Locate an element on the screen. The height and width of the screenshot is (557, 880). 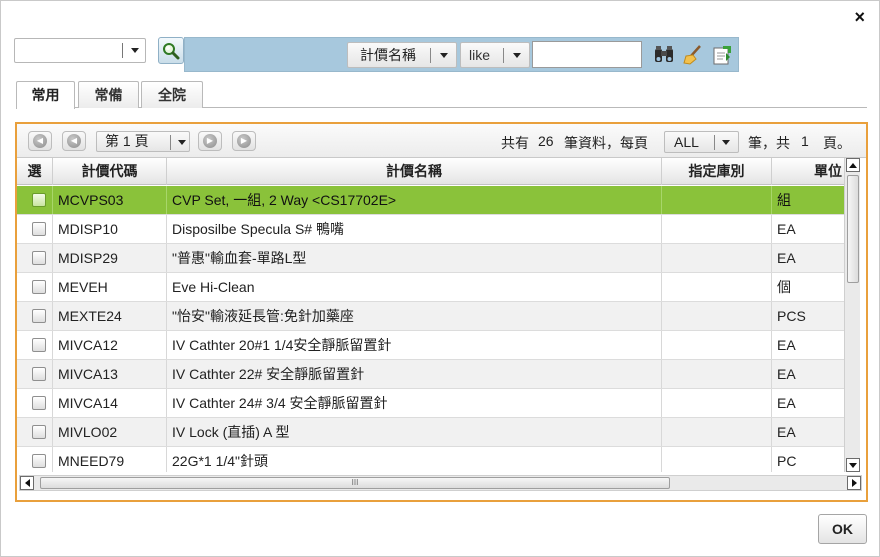
total-count: 26 is located at coordinates (546, 141).